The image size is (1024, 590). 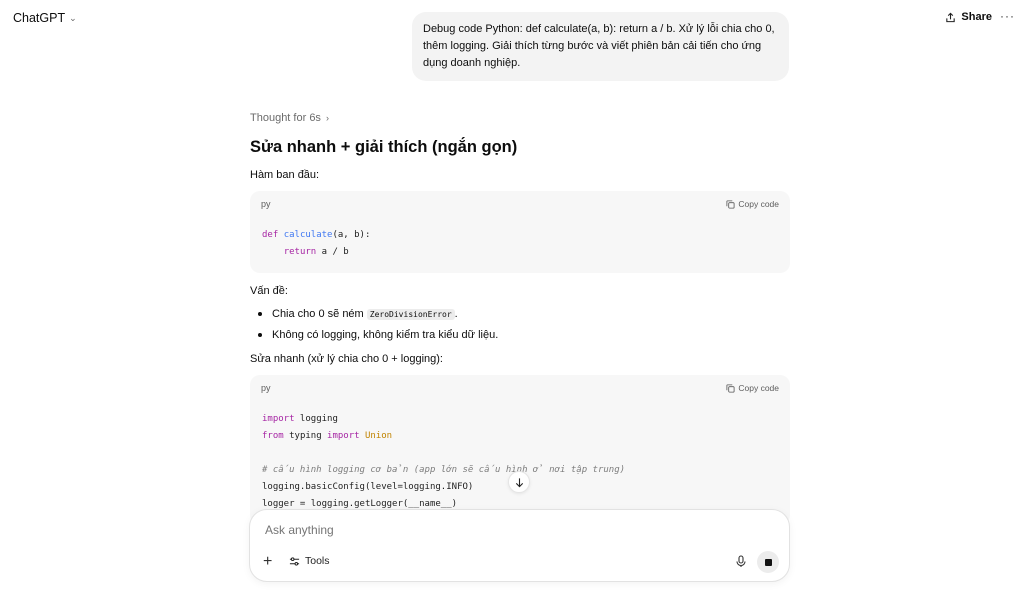 What do you see at coordinates (269, 291) in the screenshot?
I see `issues-title: Vấn đề:` at bounding box center [269, 291].